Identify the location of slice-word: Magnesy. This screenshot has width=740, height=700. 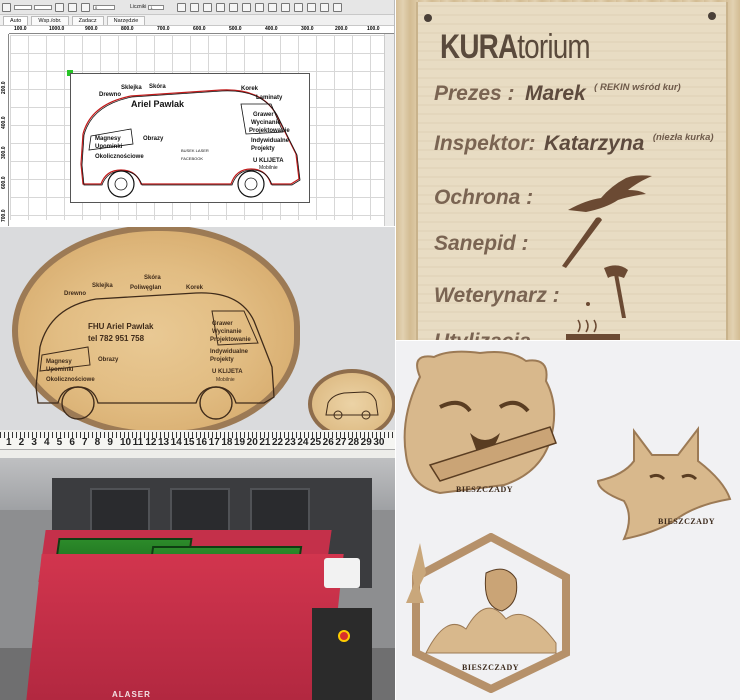
(59, 362).